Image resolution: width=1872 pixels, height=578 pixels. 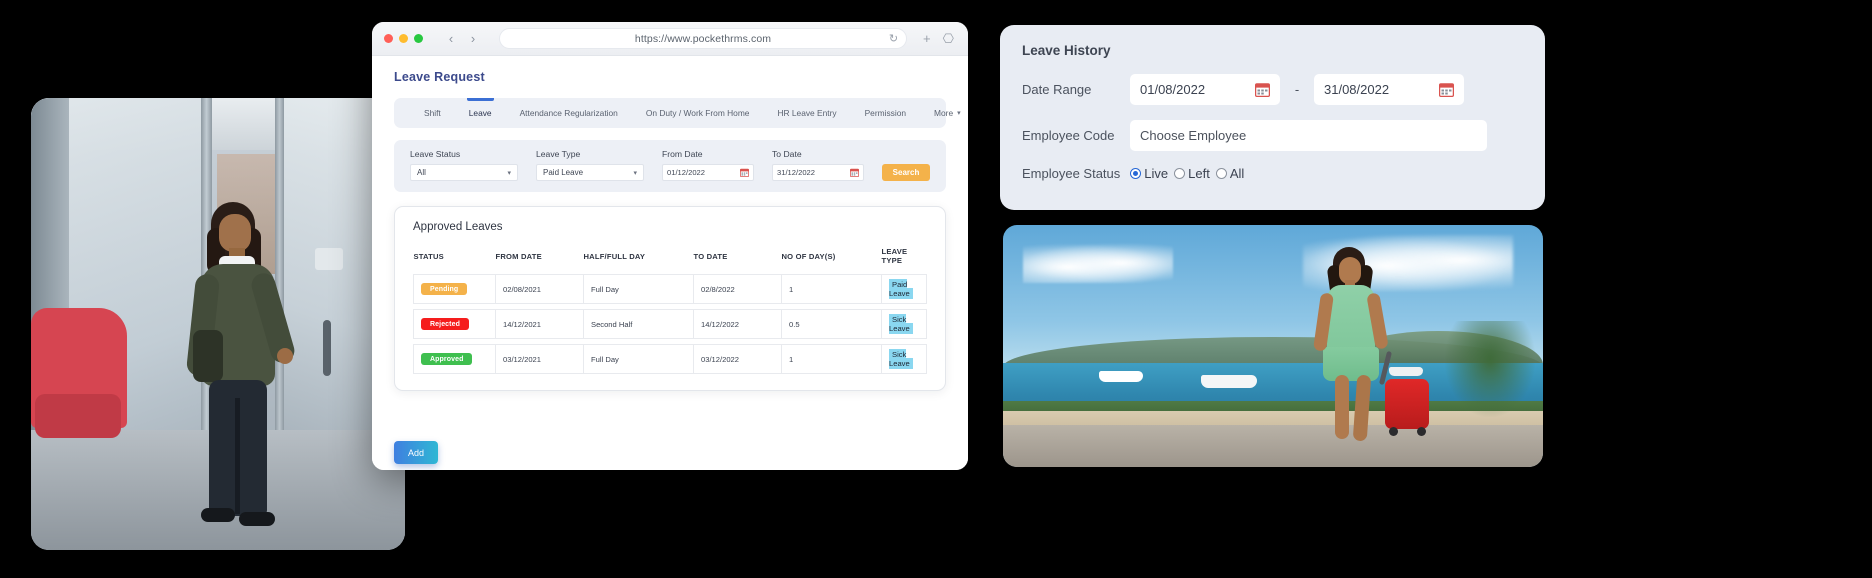 I want to click on leave-type-select: Paid Leave ▾, so click(x=590, y=172).